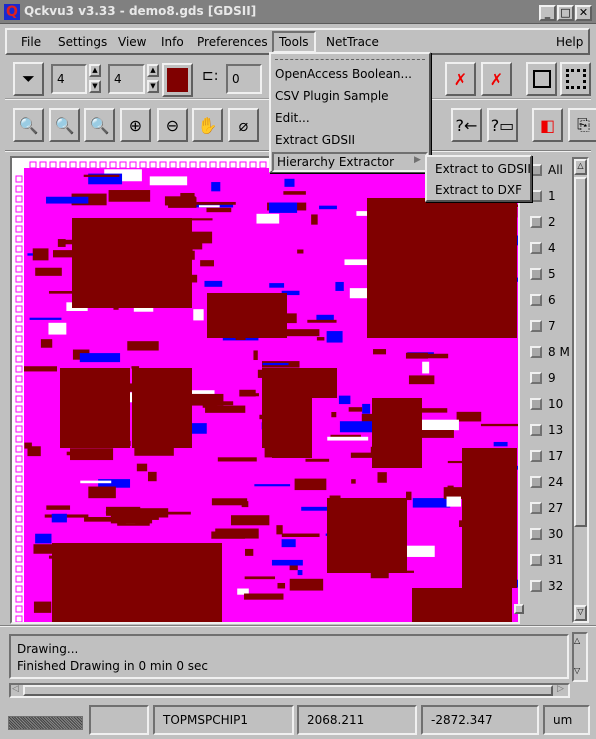  I want to click on filter-button: ⏷, so click(28, 79).